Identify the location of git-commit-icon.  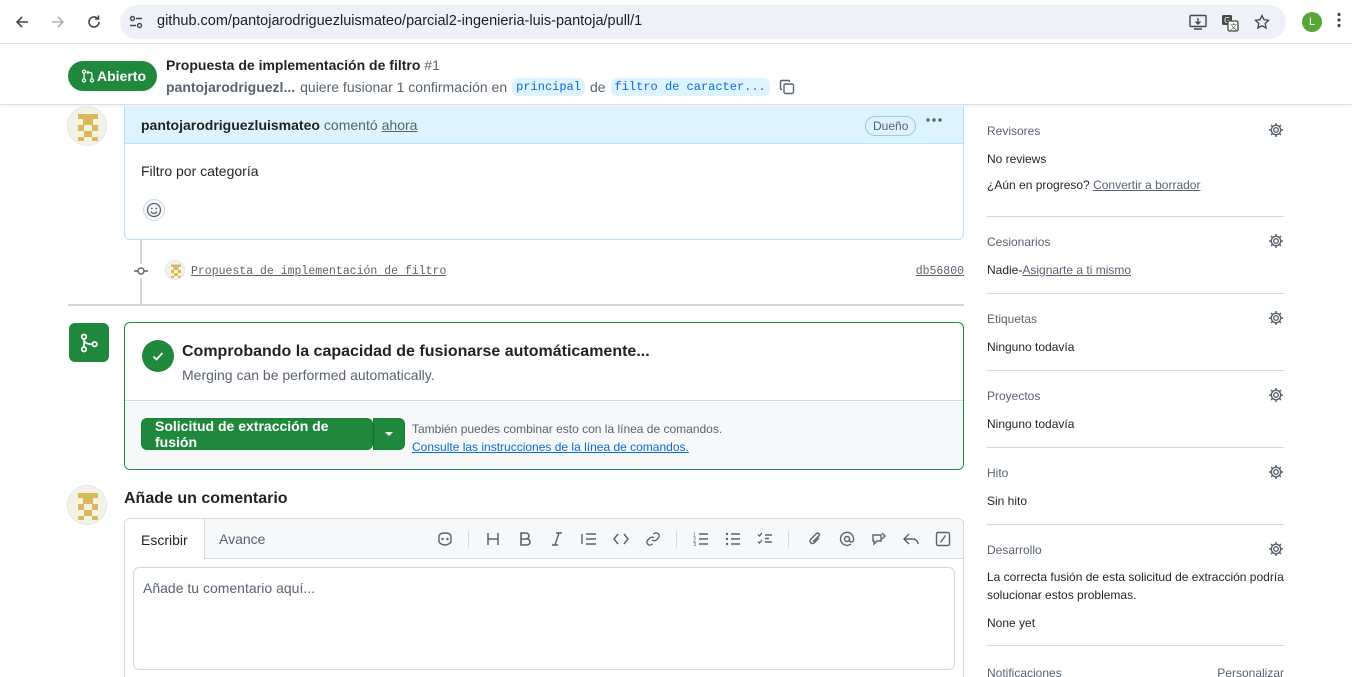
(141, 271).